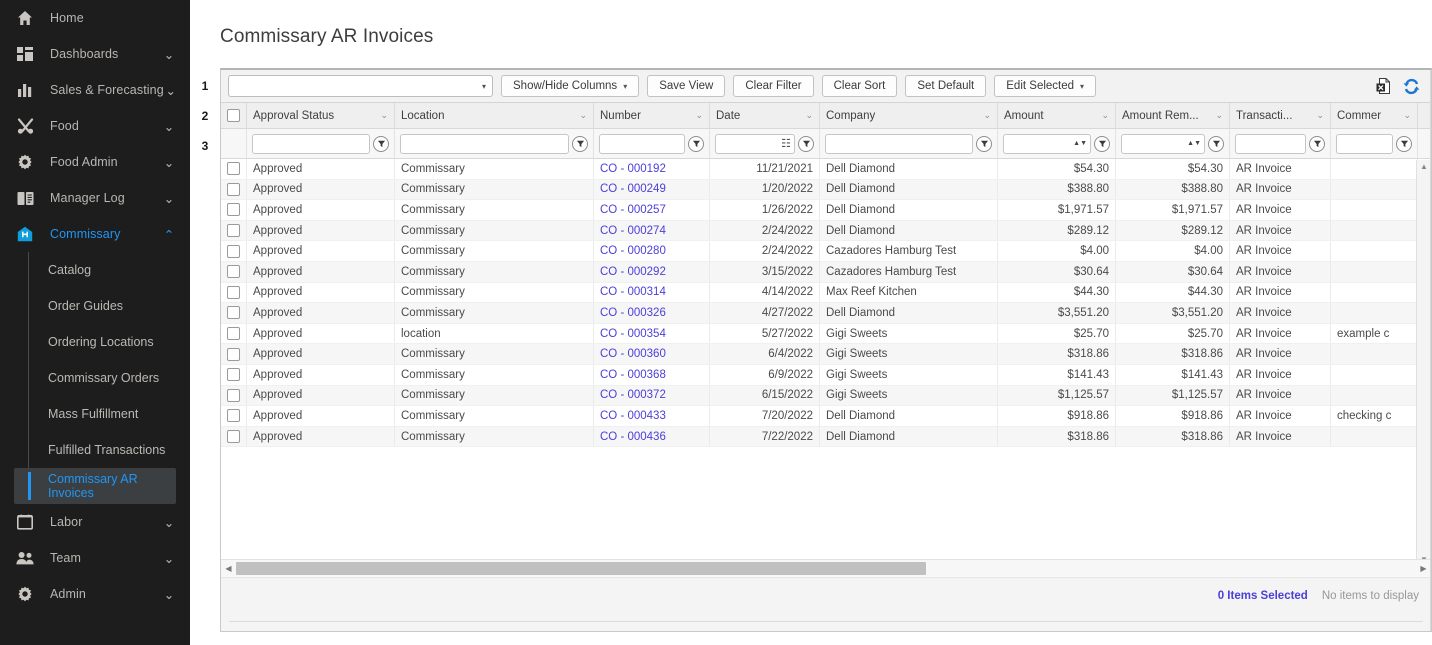 This screenshot has height=645, width=1432. I want to click on filter-menu-button-number, so click(696, 143).